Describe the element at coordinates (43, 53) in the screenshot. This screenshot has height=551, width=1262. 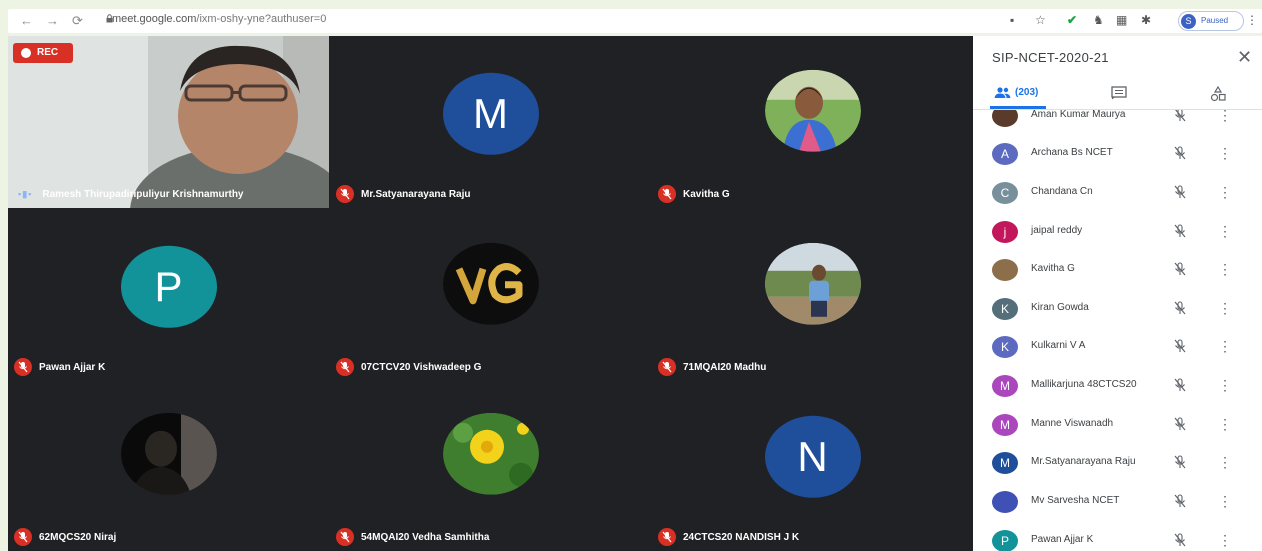
I see `recording-badge: REC` at that location.